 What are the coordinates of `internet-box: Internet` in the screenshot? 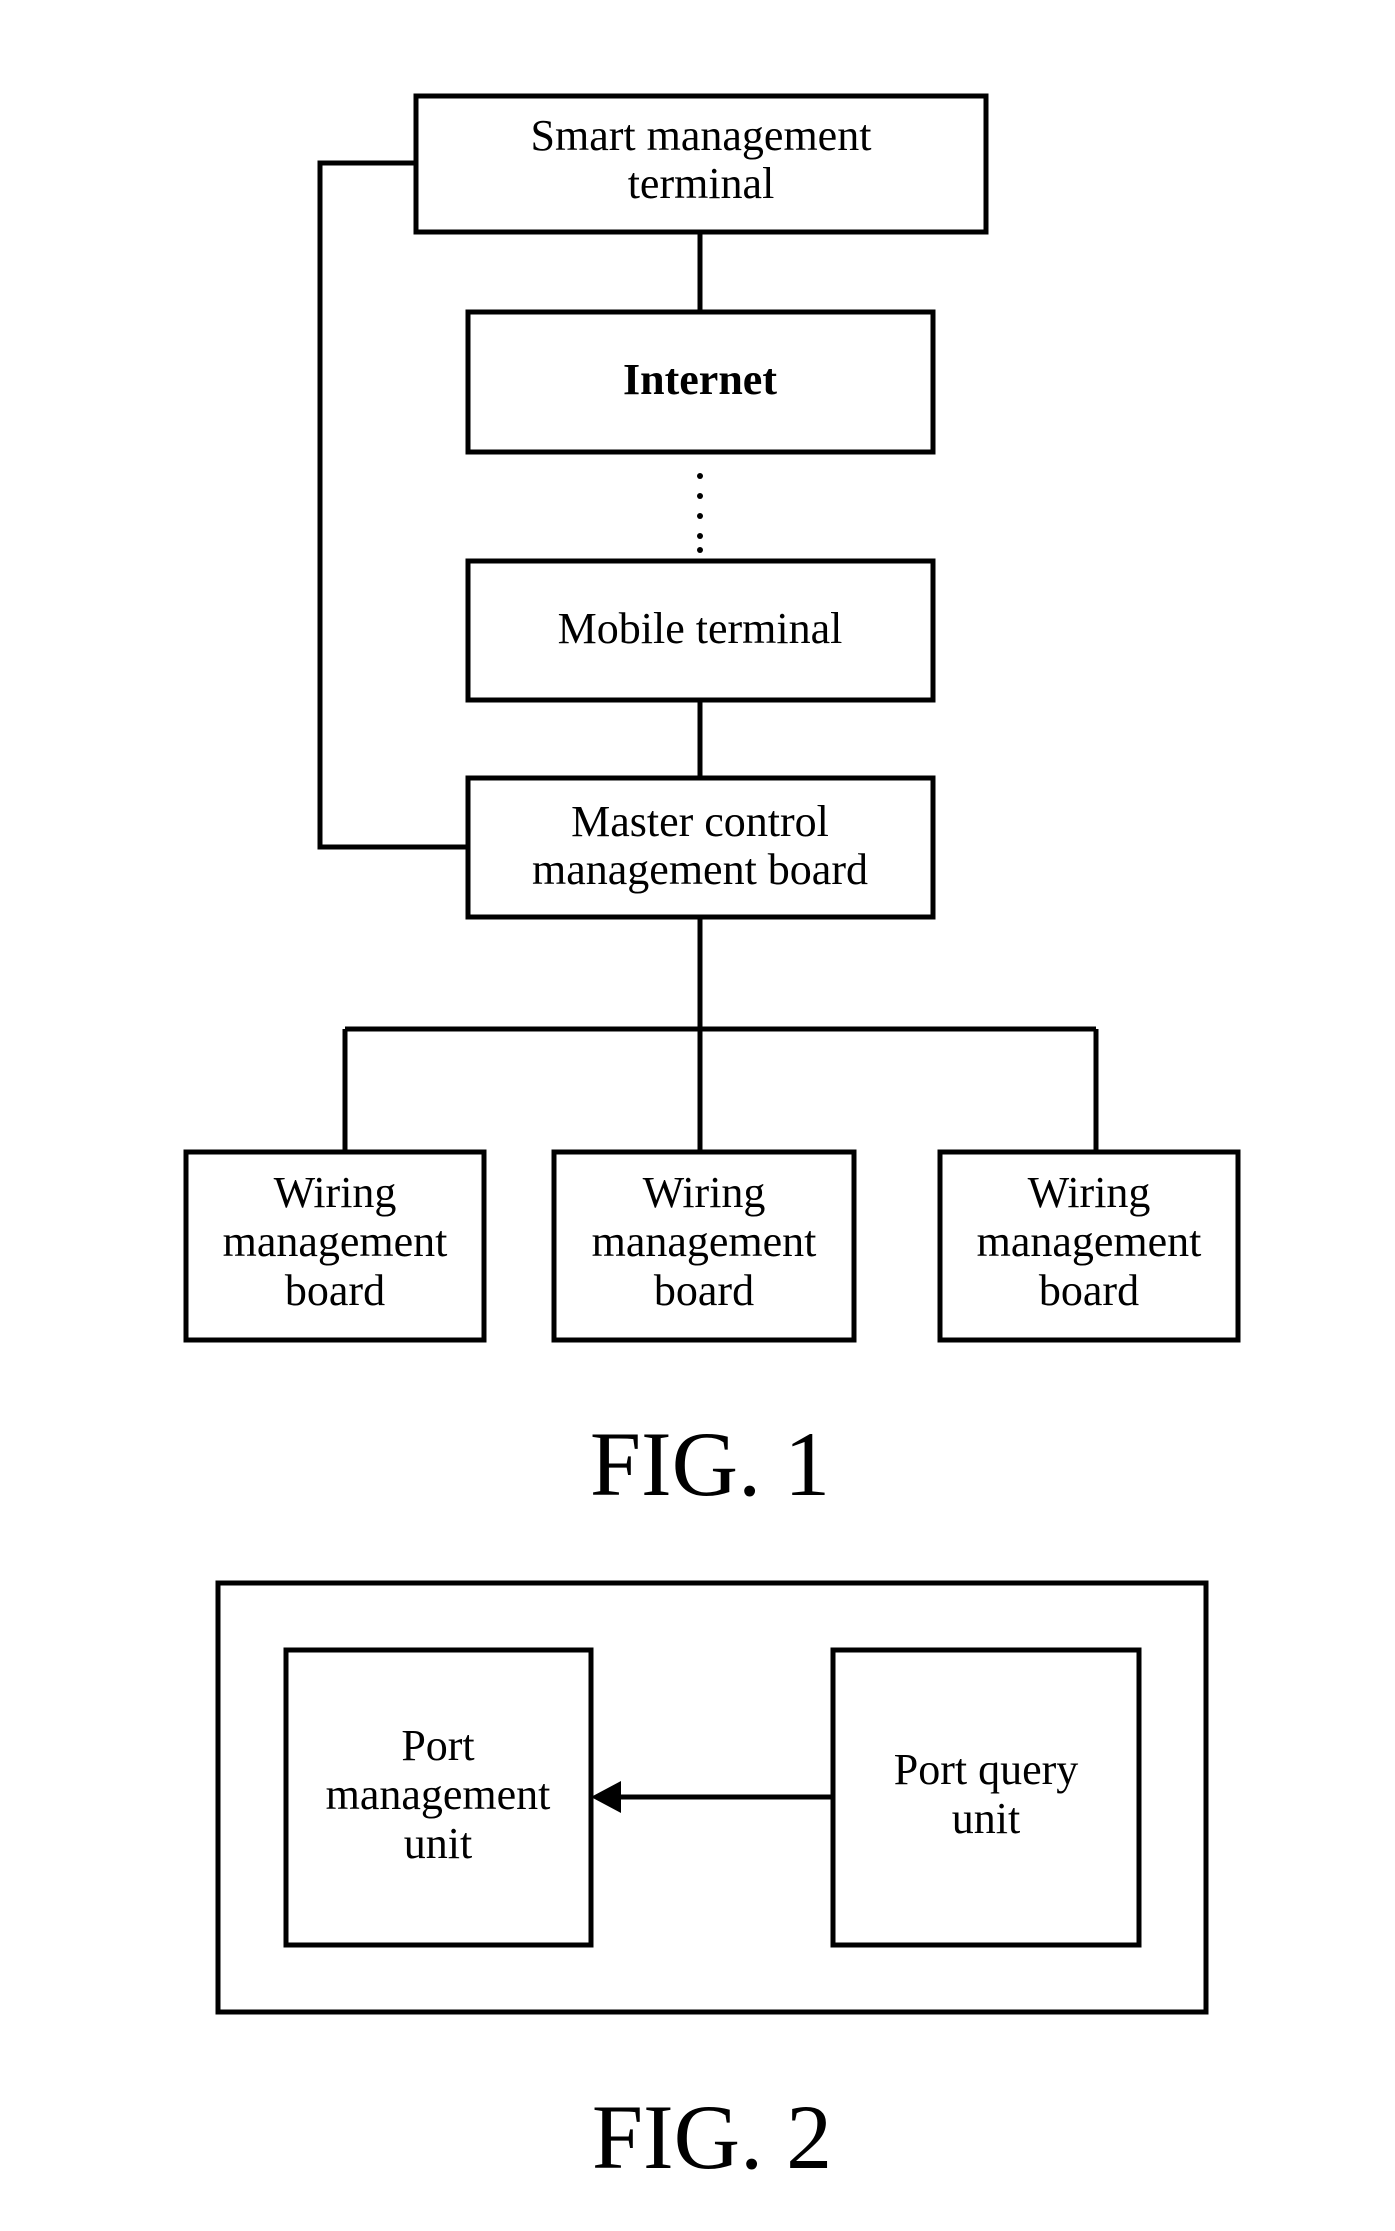 It's located at (700, 382).